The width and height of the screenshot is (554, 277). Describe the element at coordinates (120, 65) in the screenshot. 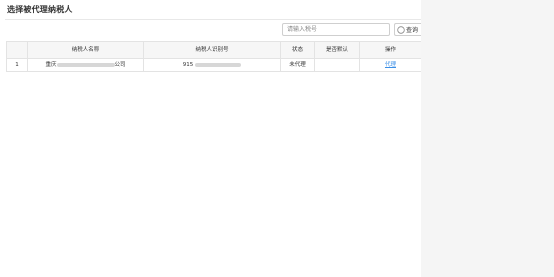

I see `taxpayer-name-suffix: 公司` at that location.